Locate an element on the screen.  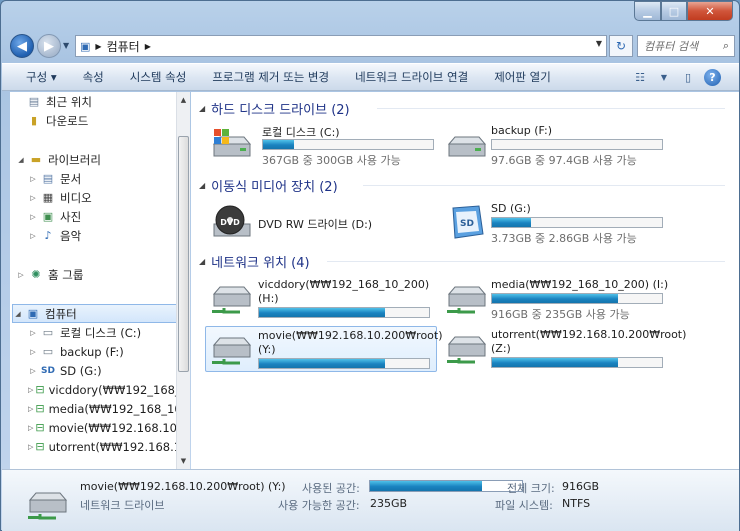
sidebar-item-computer: ◢ ▣ 컴퓨터 is located at coordinates (95, 313).